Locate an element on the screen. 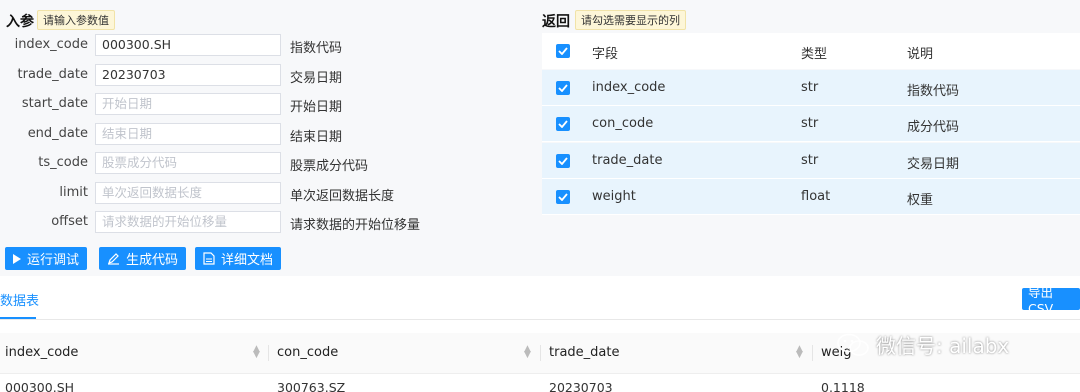  export-csv-button: 导出CSV is located at coordinates (1051, 300).